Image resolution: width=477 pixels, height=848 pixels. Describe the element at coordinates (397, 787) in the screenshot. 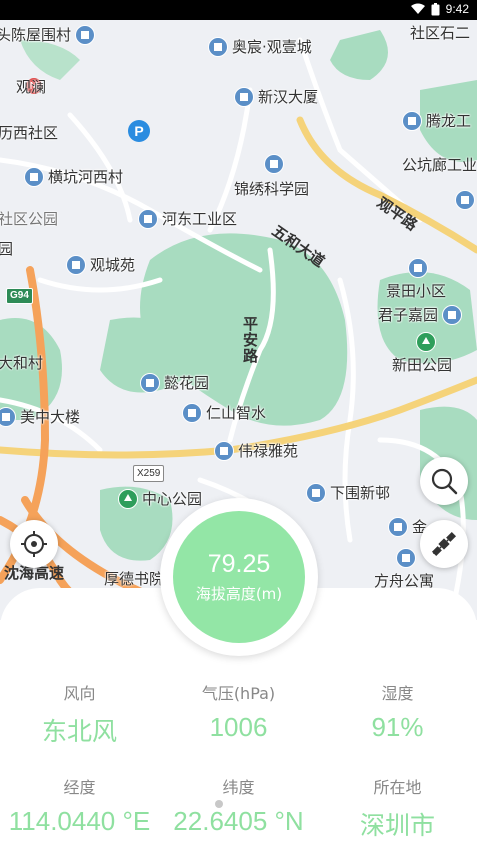

I see `stat-title: 所在地` at that location.